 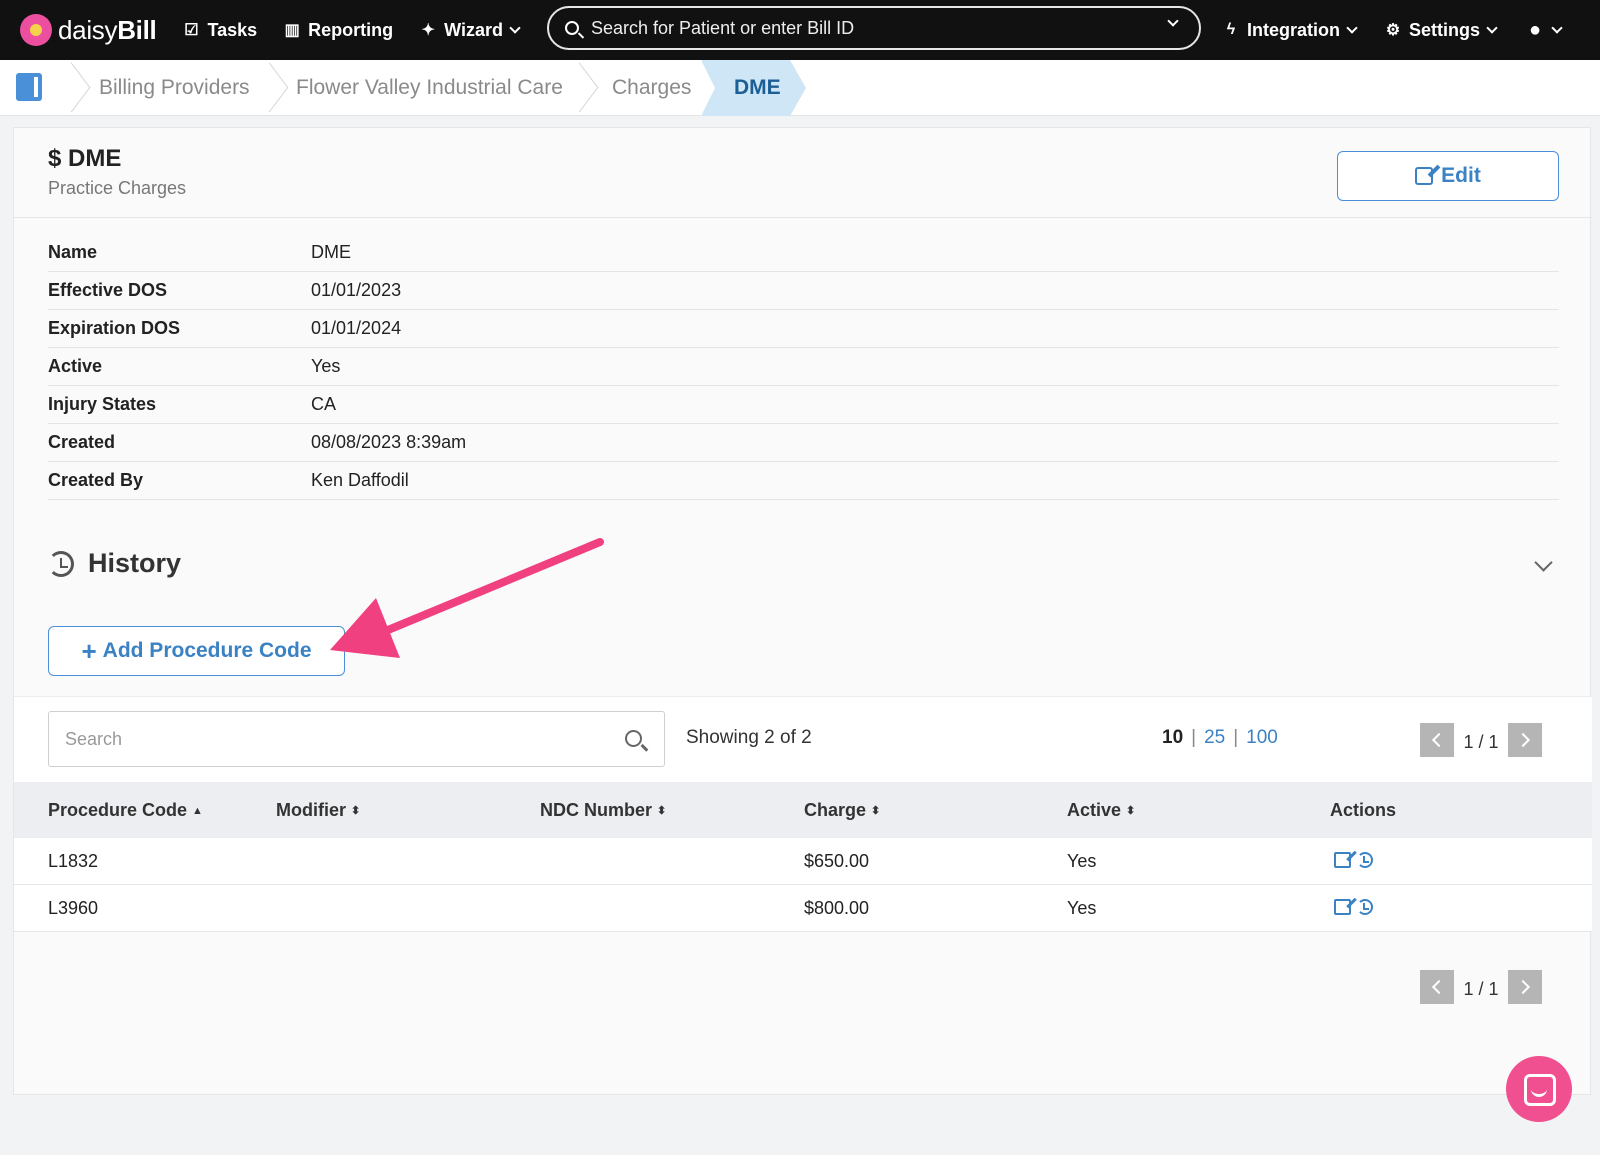 I want to click on page-size-selector: 10 | 25 | 100, so click(x=1220, y=738).